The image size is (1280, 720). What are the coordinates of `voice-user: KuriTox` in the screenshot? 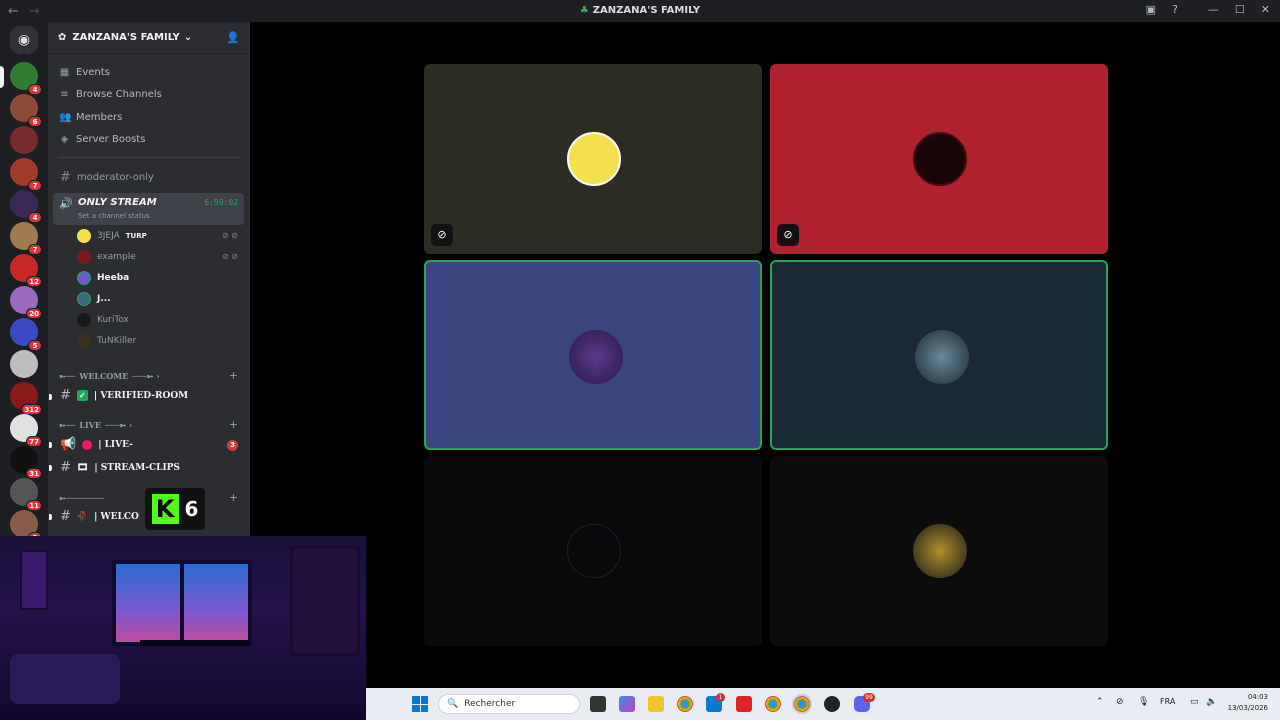 It's located at (103, 320).